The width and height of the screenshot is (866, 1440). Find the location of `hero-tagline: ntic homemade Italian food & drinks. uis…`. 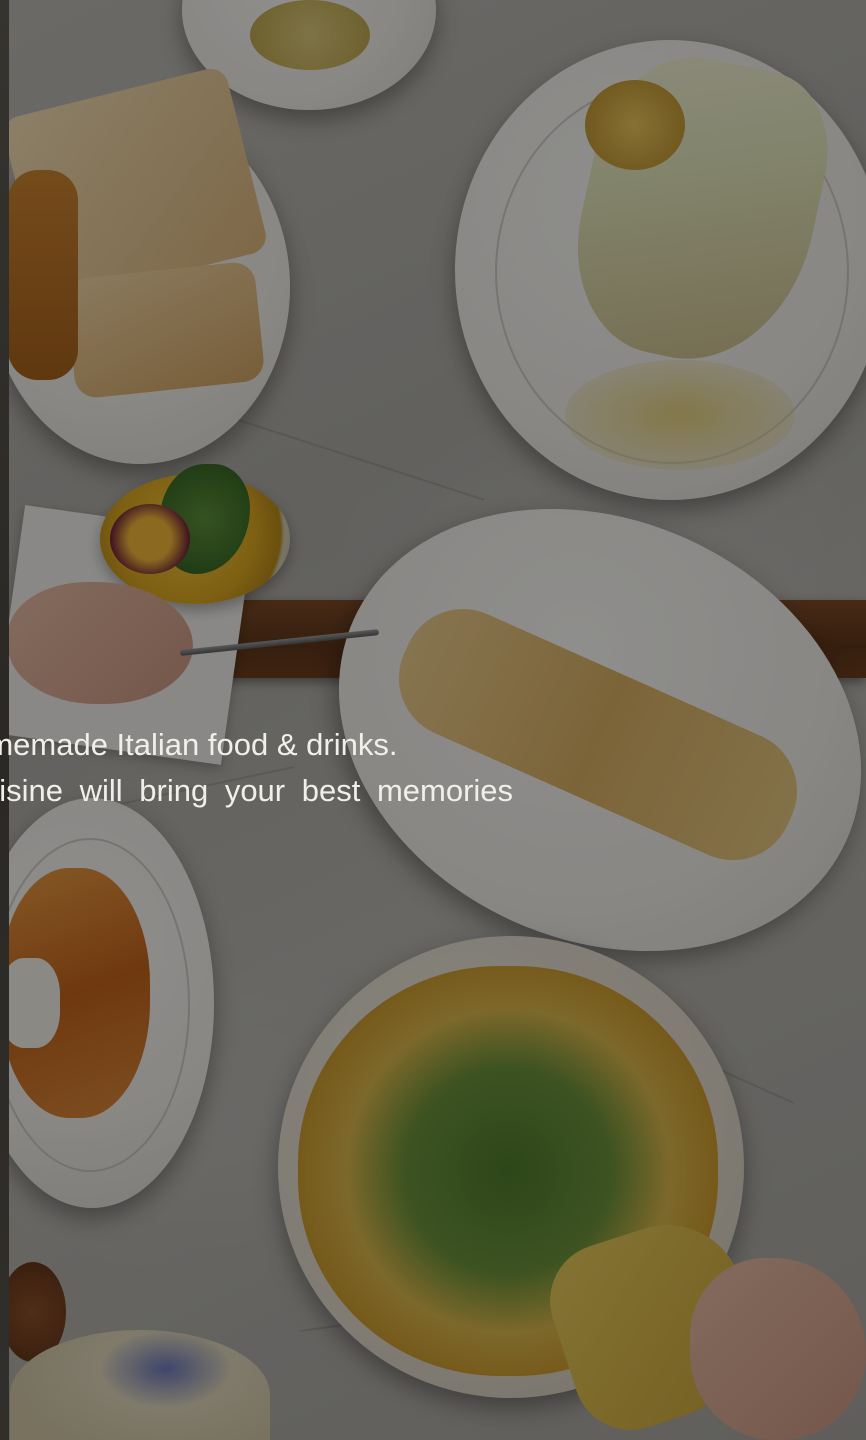

hero-tagline: ntic homemade Italian food & drinks. uis… is located at coordinates (433, 768).